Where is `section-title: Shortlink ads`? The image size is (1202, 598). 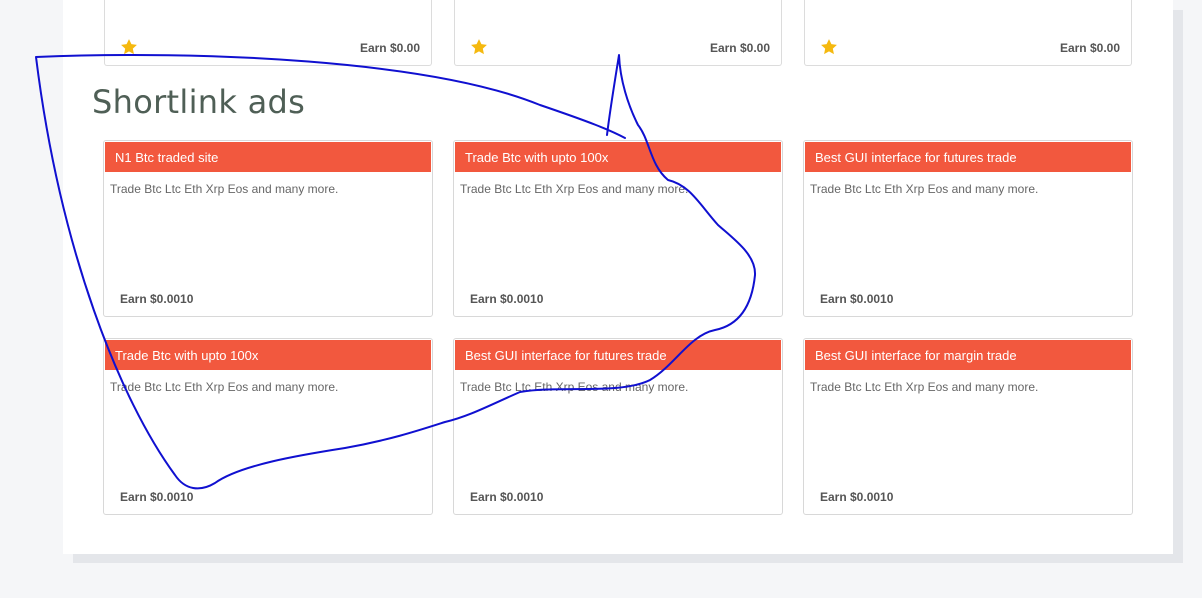 section-title: Shortlink ads is located at coordinates (199, 102).